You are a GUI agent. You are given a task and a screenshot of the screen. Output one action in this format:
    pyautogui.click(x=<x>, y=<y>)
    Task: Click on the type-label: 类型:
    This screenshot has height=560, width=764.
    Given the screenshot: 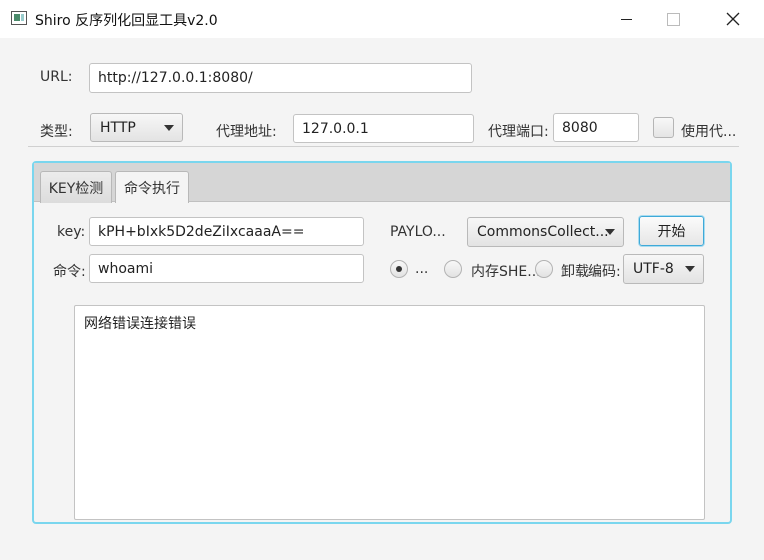 What is the action you would take?
    pyautogui.click(x=56, y=132)
    